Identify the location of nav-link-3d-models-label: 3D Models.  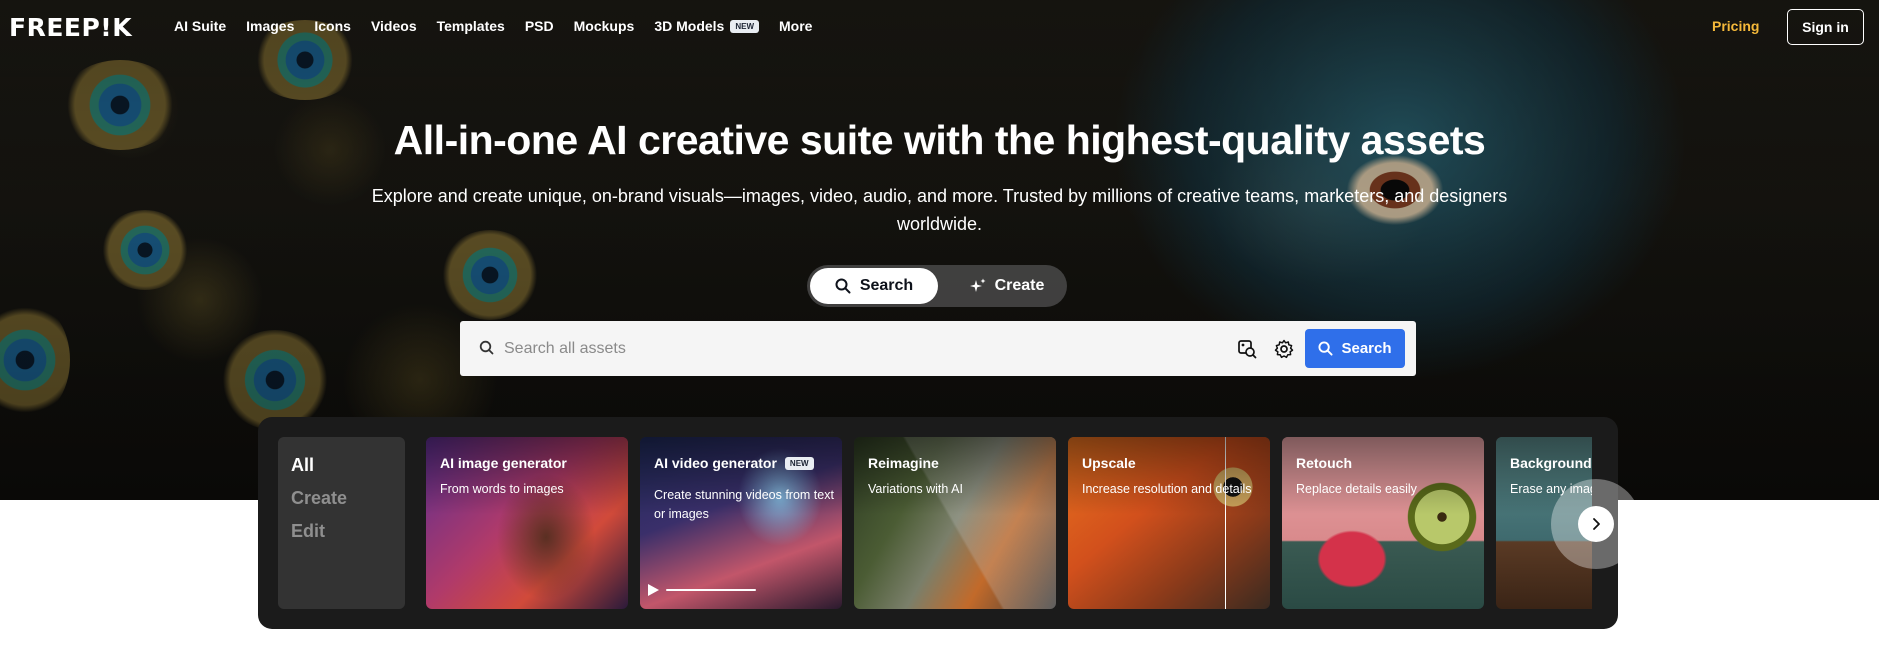
(689, 26).